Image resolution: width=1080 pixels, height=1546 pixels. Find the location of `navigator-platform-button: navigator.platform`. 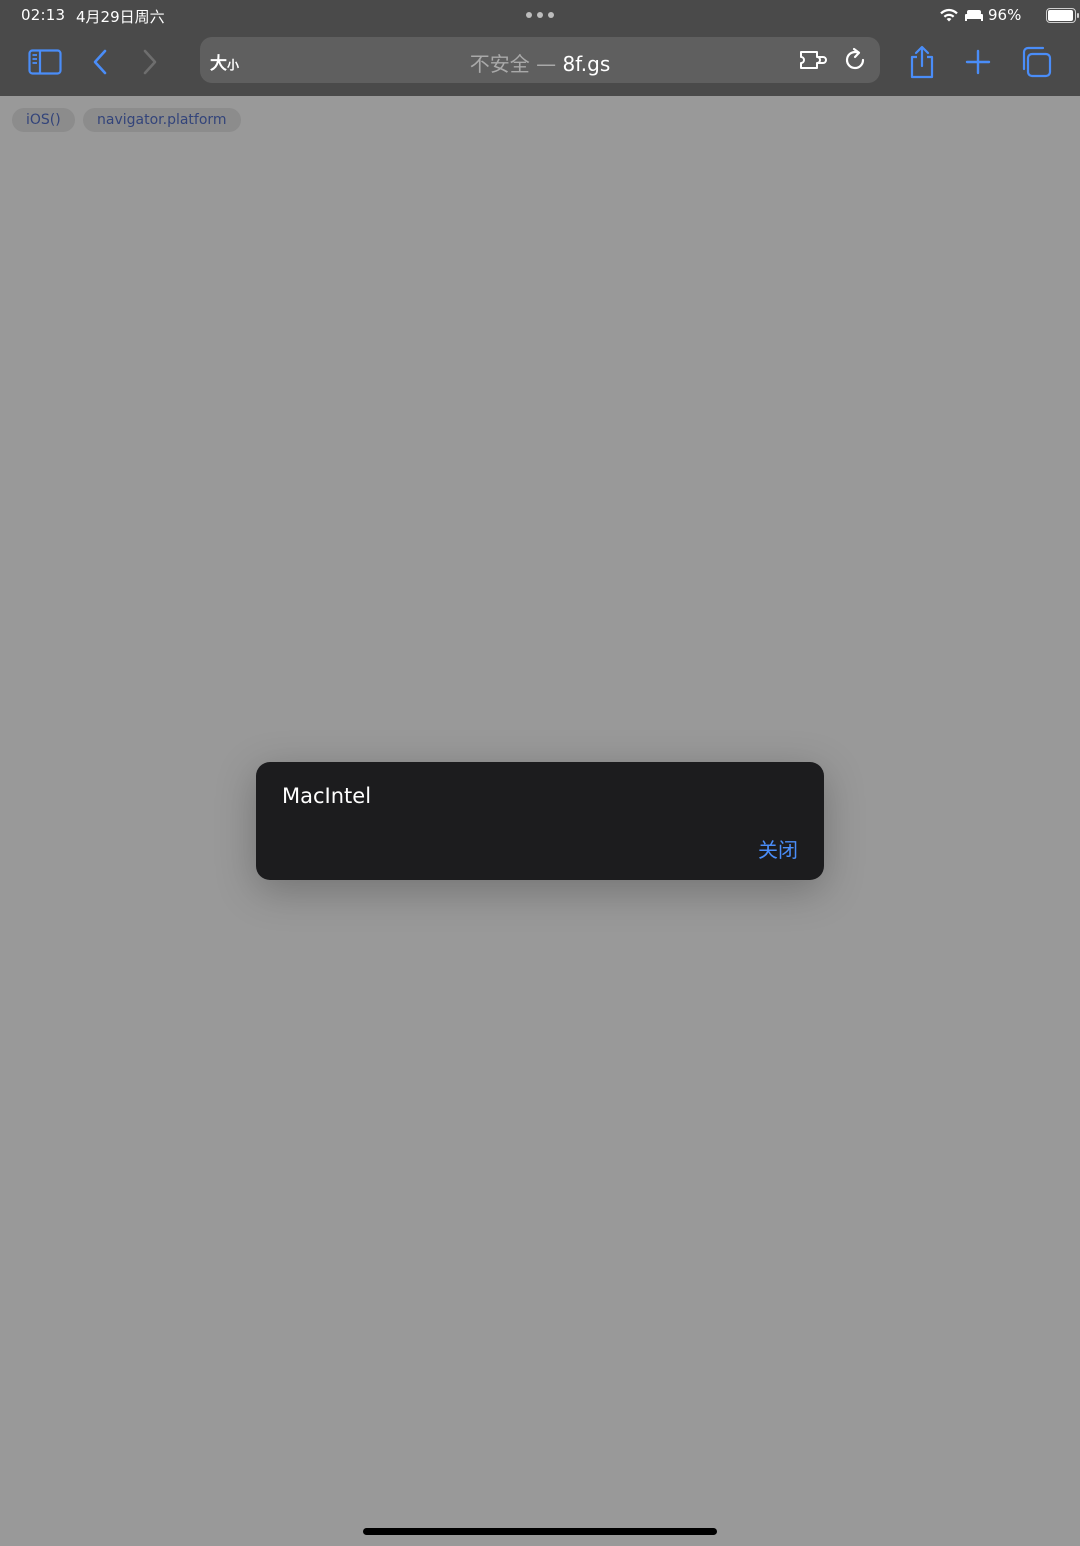

navigator-platform-button: navigator.platform is located at coordinates (162, 120).